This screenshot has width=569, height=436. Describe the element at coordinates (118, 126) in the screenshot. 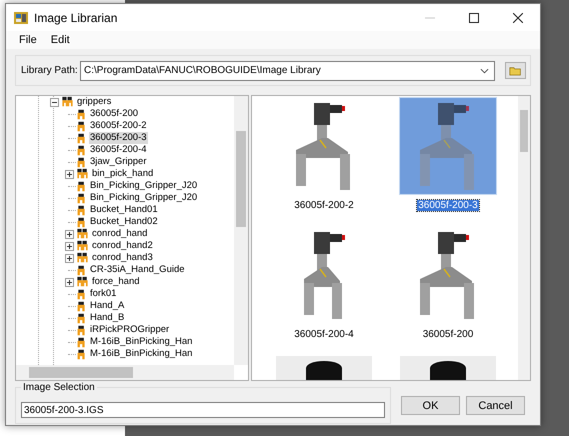

I see `tree-item: 36005f-200-2` at that location.